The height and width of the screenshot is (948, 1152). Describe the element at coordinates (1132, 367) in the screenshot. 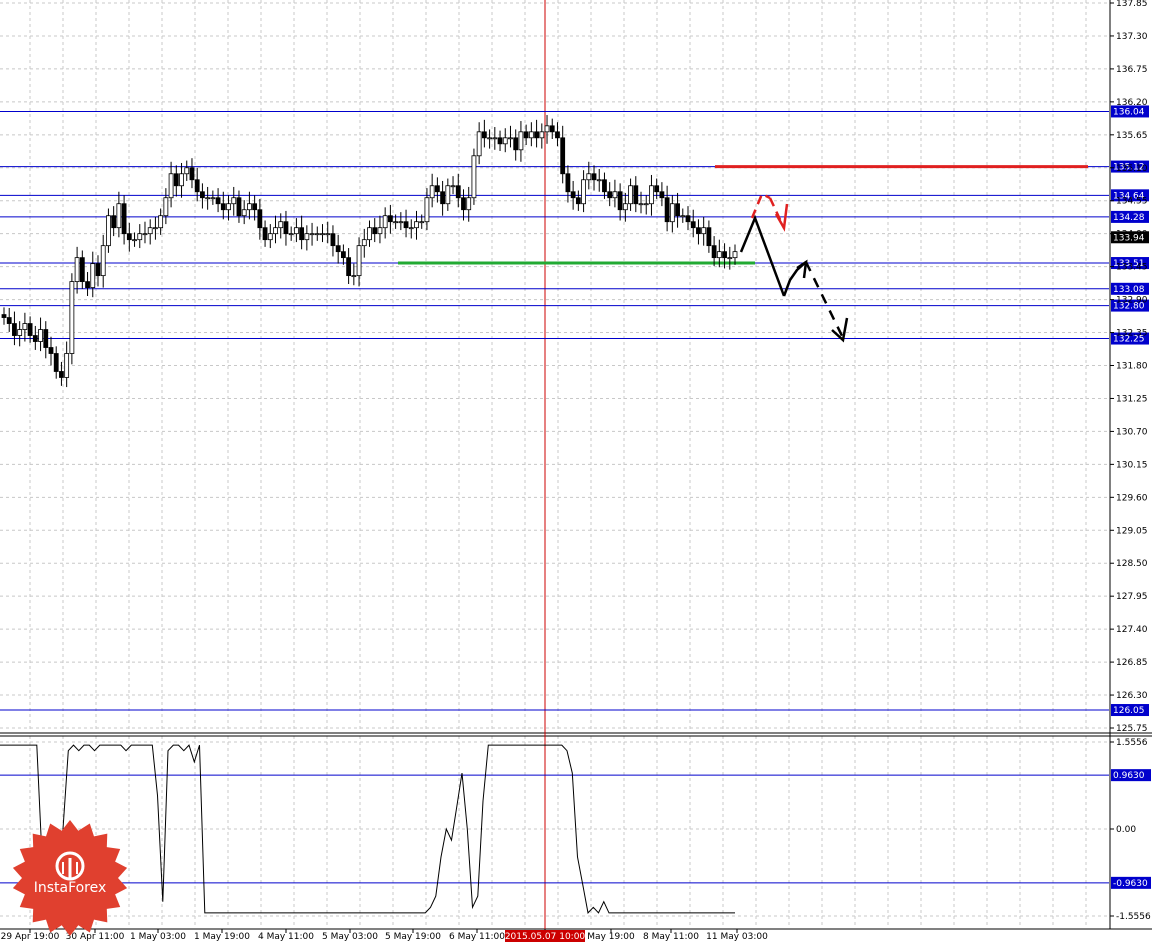

I see `y-tick-label: 131.80` at that location.